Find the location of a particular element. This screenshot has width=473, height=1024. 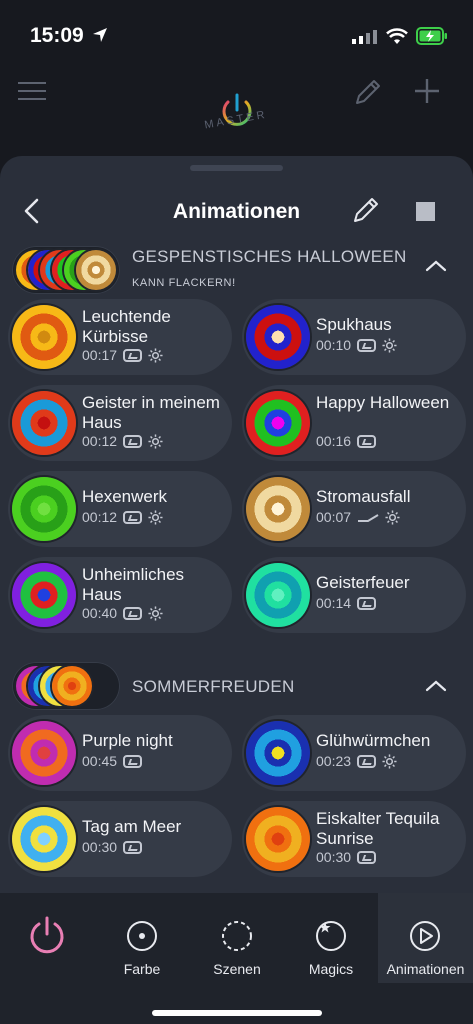

sheet-title: Animationen is located at coordinates (236, 211).